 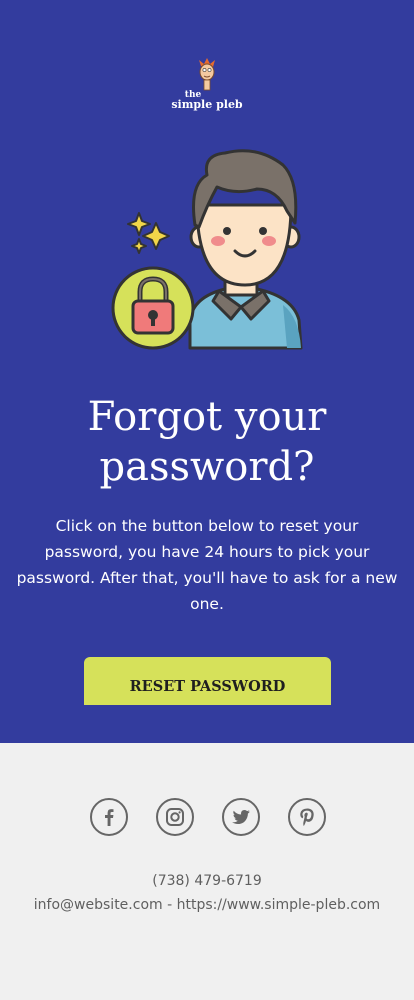 What do you see at coordinates (207, 817) in the screenshot?
I see `social-links` at bounding box center [207, 817].